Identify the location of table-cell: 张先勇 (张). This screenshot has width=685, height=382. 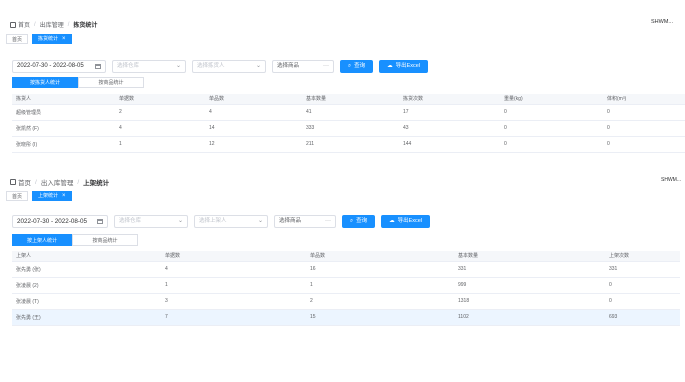
(86, 269).